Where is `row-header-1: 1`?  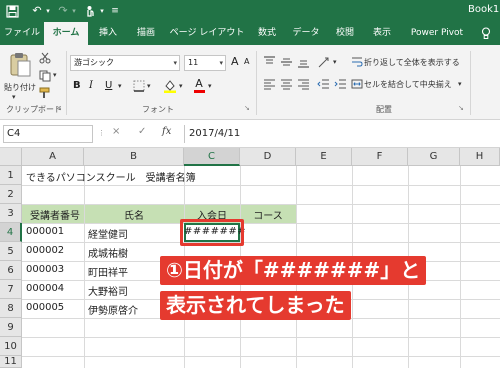 row-header-1: 1 is located at coordinates (11, 175).